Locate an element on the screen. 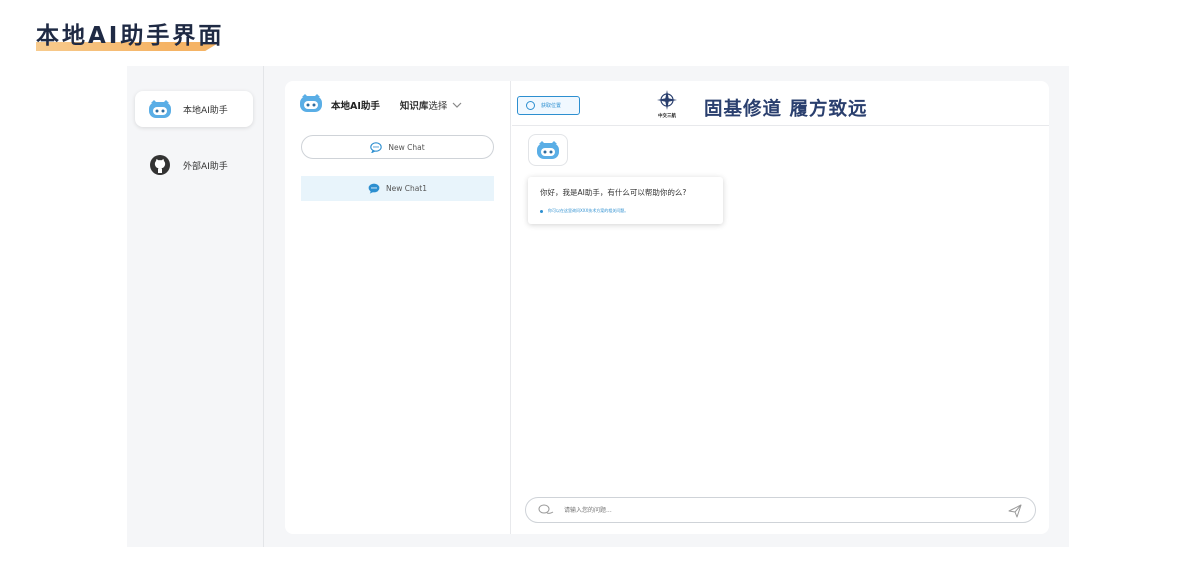 This screenshot has height=561, width=1181. knowledge-base-select: 知识库 选择 is located at coordinates (432, 105).